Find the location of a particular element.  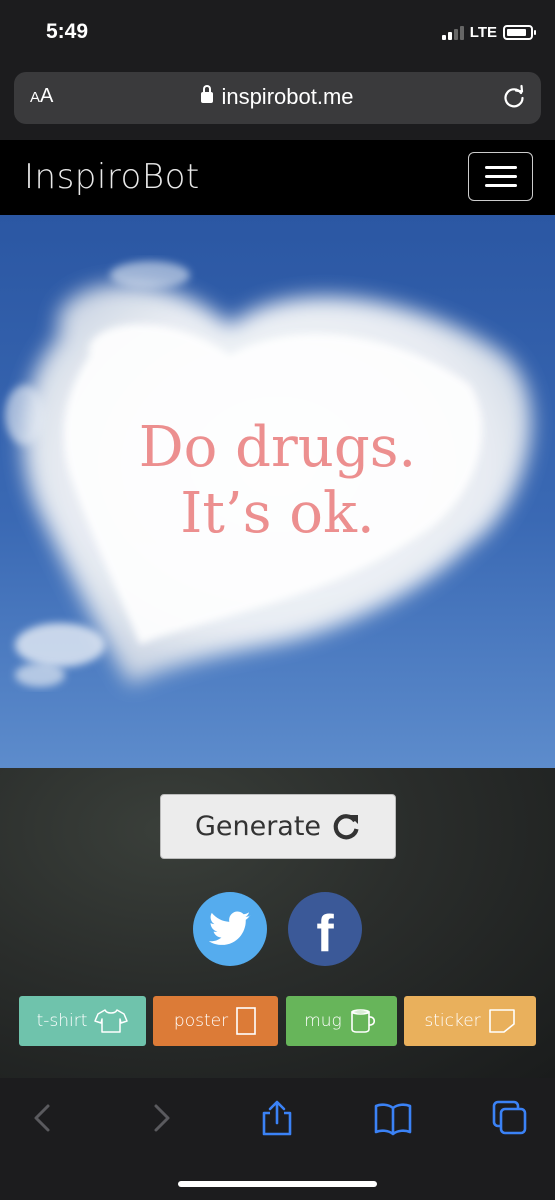

forward-icon is located at coordinates (160, 1118).